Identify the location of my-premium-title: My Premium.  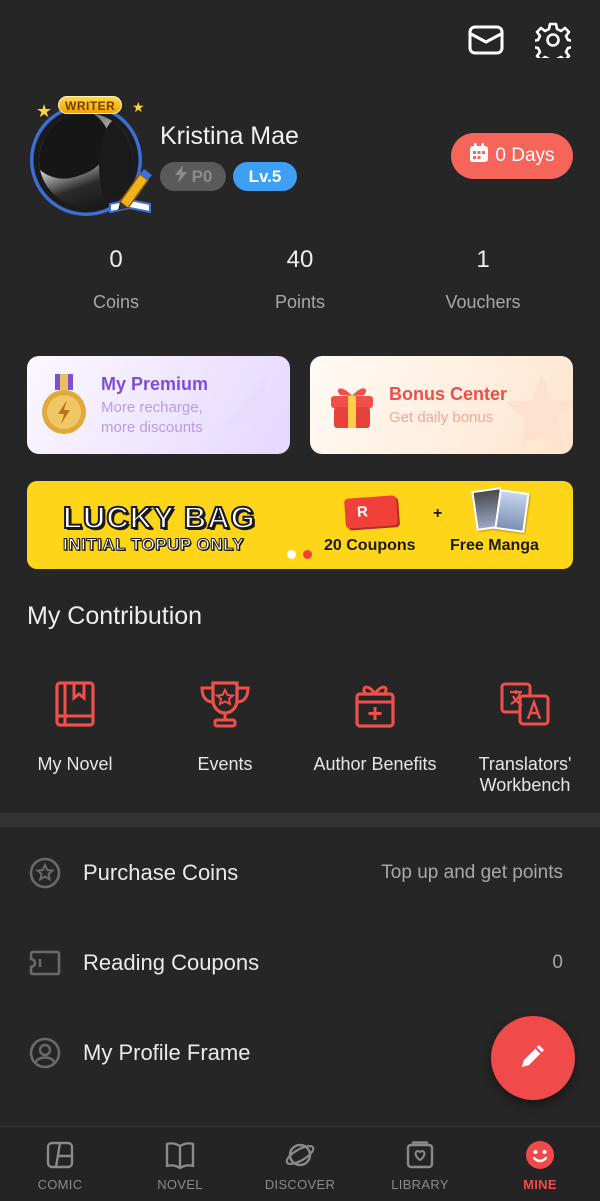
(155, 384).